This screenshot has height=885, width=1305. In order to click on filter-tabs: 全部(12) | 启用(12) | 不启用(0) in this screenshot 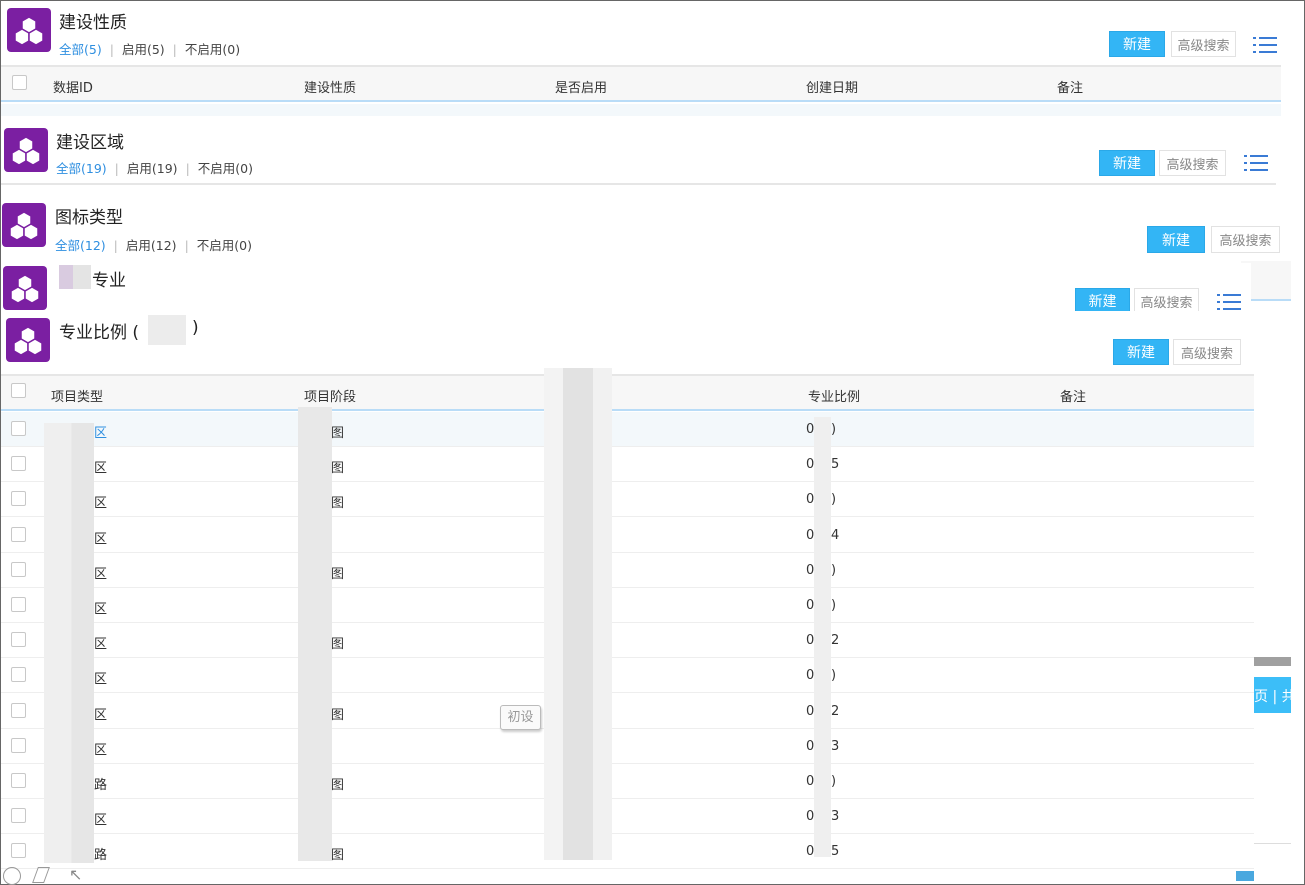, I will do `click(153, 245)`.